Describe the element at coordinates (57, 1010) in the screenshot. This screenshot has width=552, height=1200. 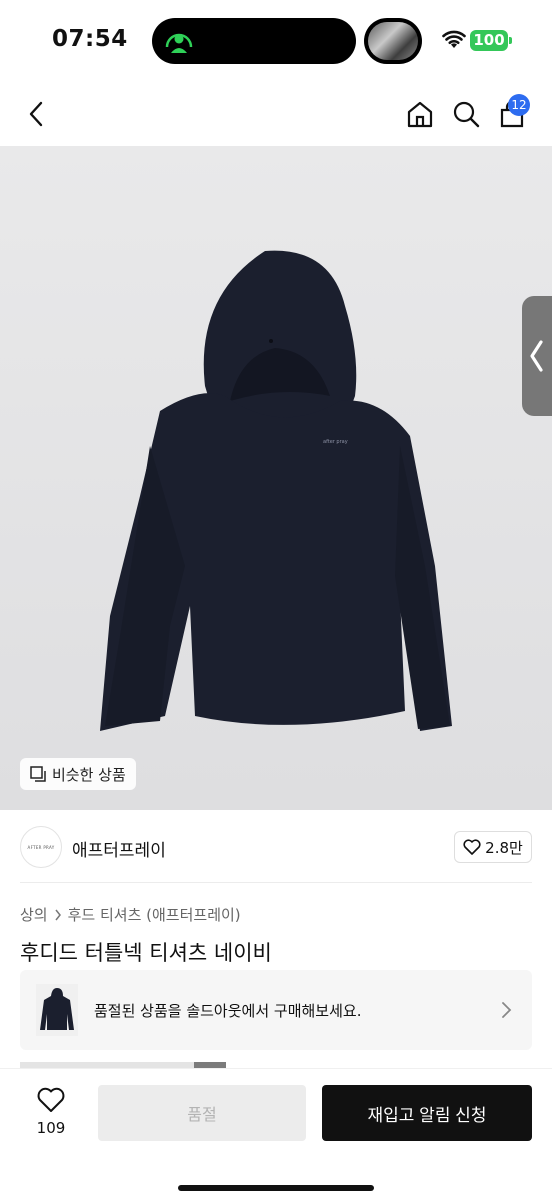
I see `soldout-thumbnail` at that location.